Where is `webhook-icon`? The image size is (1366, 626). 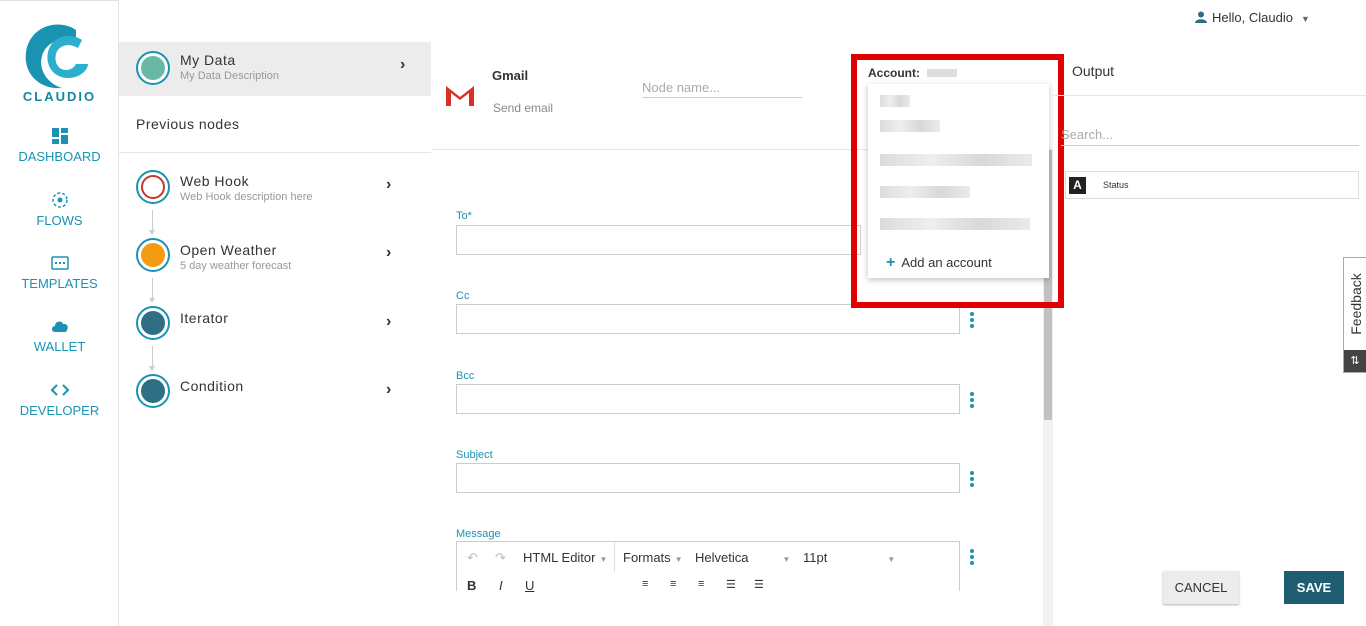
webhook-icon is located at coordinates (153, 187).